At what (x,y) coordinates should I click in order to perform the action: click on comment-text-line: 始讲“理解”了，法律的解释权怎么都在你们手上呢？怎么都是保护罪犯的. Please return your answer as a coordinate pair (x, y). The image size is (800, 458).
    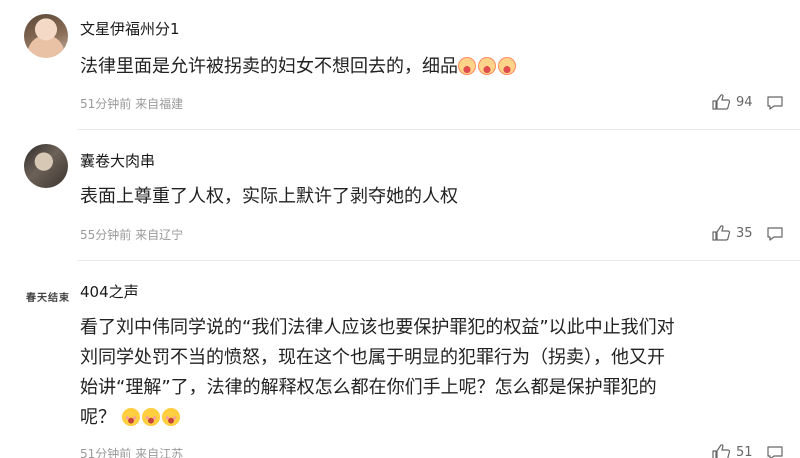
    Looking at the image, I should click on (368, 387).